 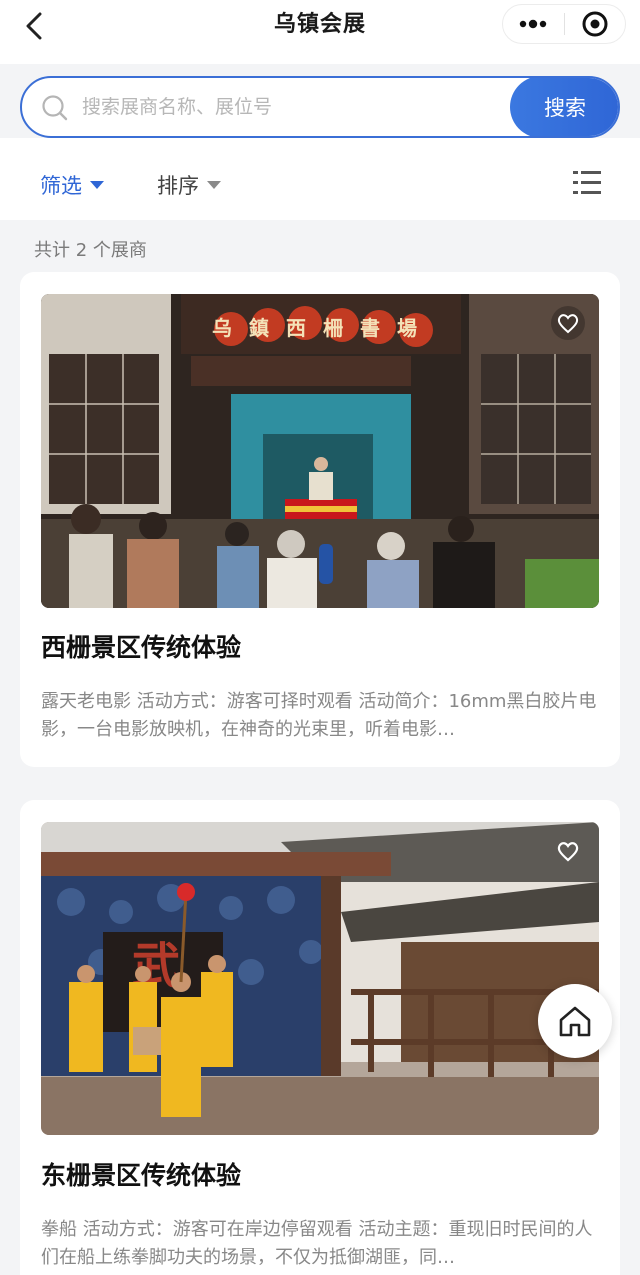 I want to click on more-button, so click(x=533, y=24).